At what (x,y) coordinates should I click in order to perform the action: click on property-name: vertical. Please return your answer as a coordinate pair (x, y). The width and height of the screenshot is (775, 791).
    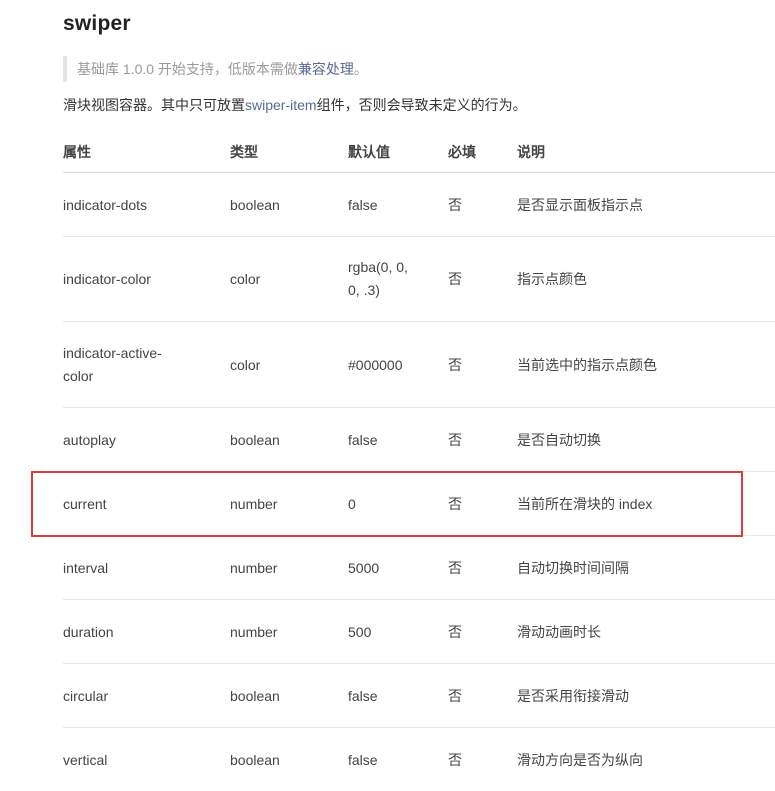
    Looking at the image, I should click on (85, 759).